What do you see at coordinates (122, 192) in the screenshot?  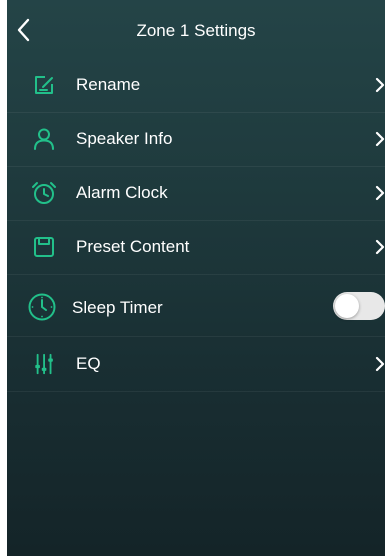 I see `menu-item-label: Alarm Clock` at bounding box center [122, 192].